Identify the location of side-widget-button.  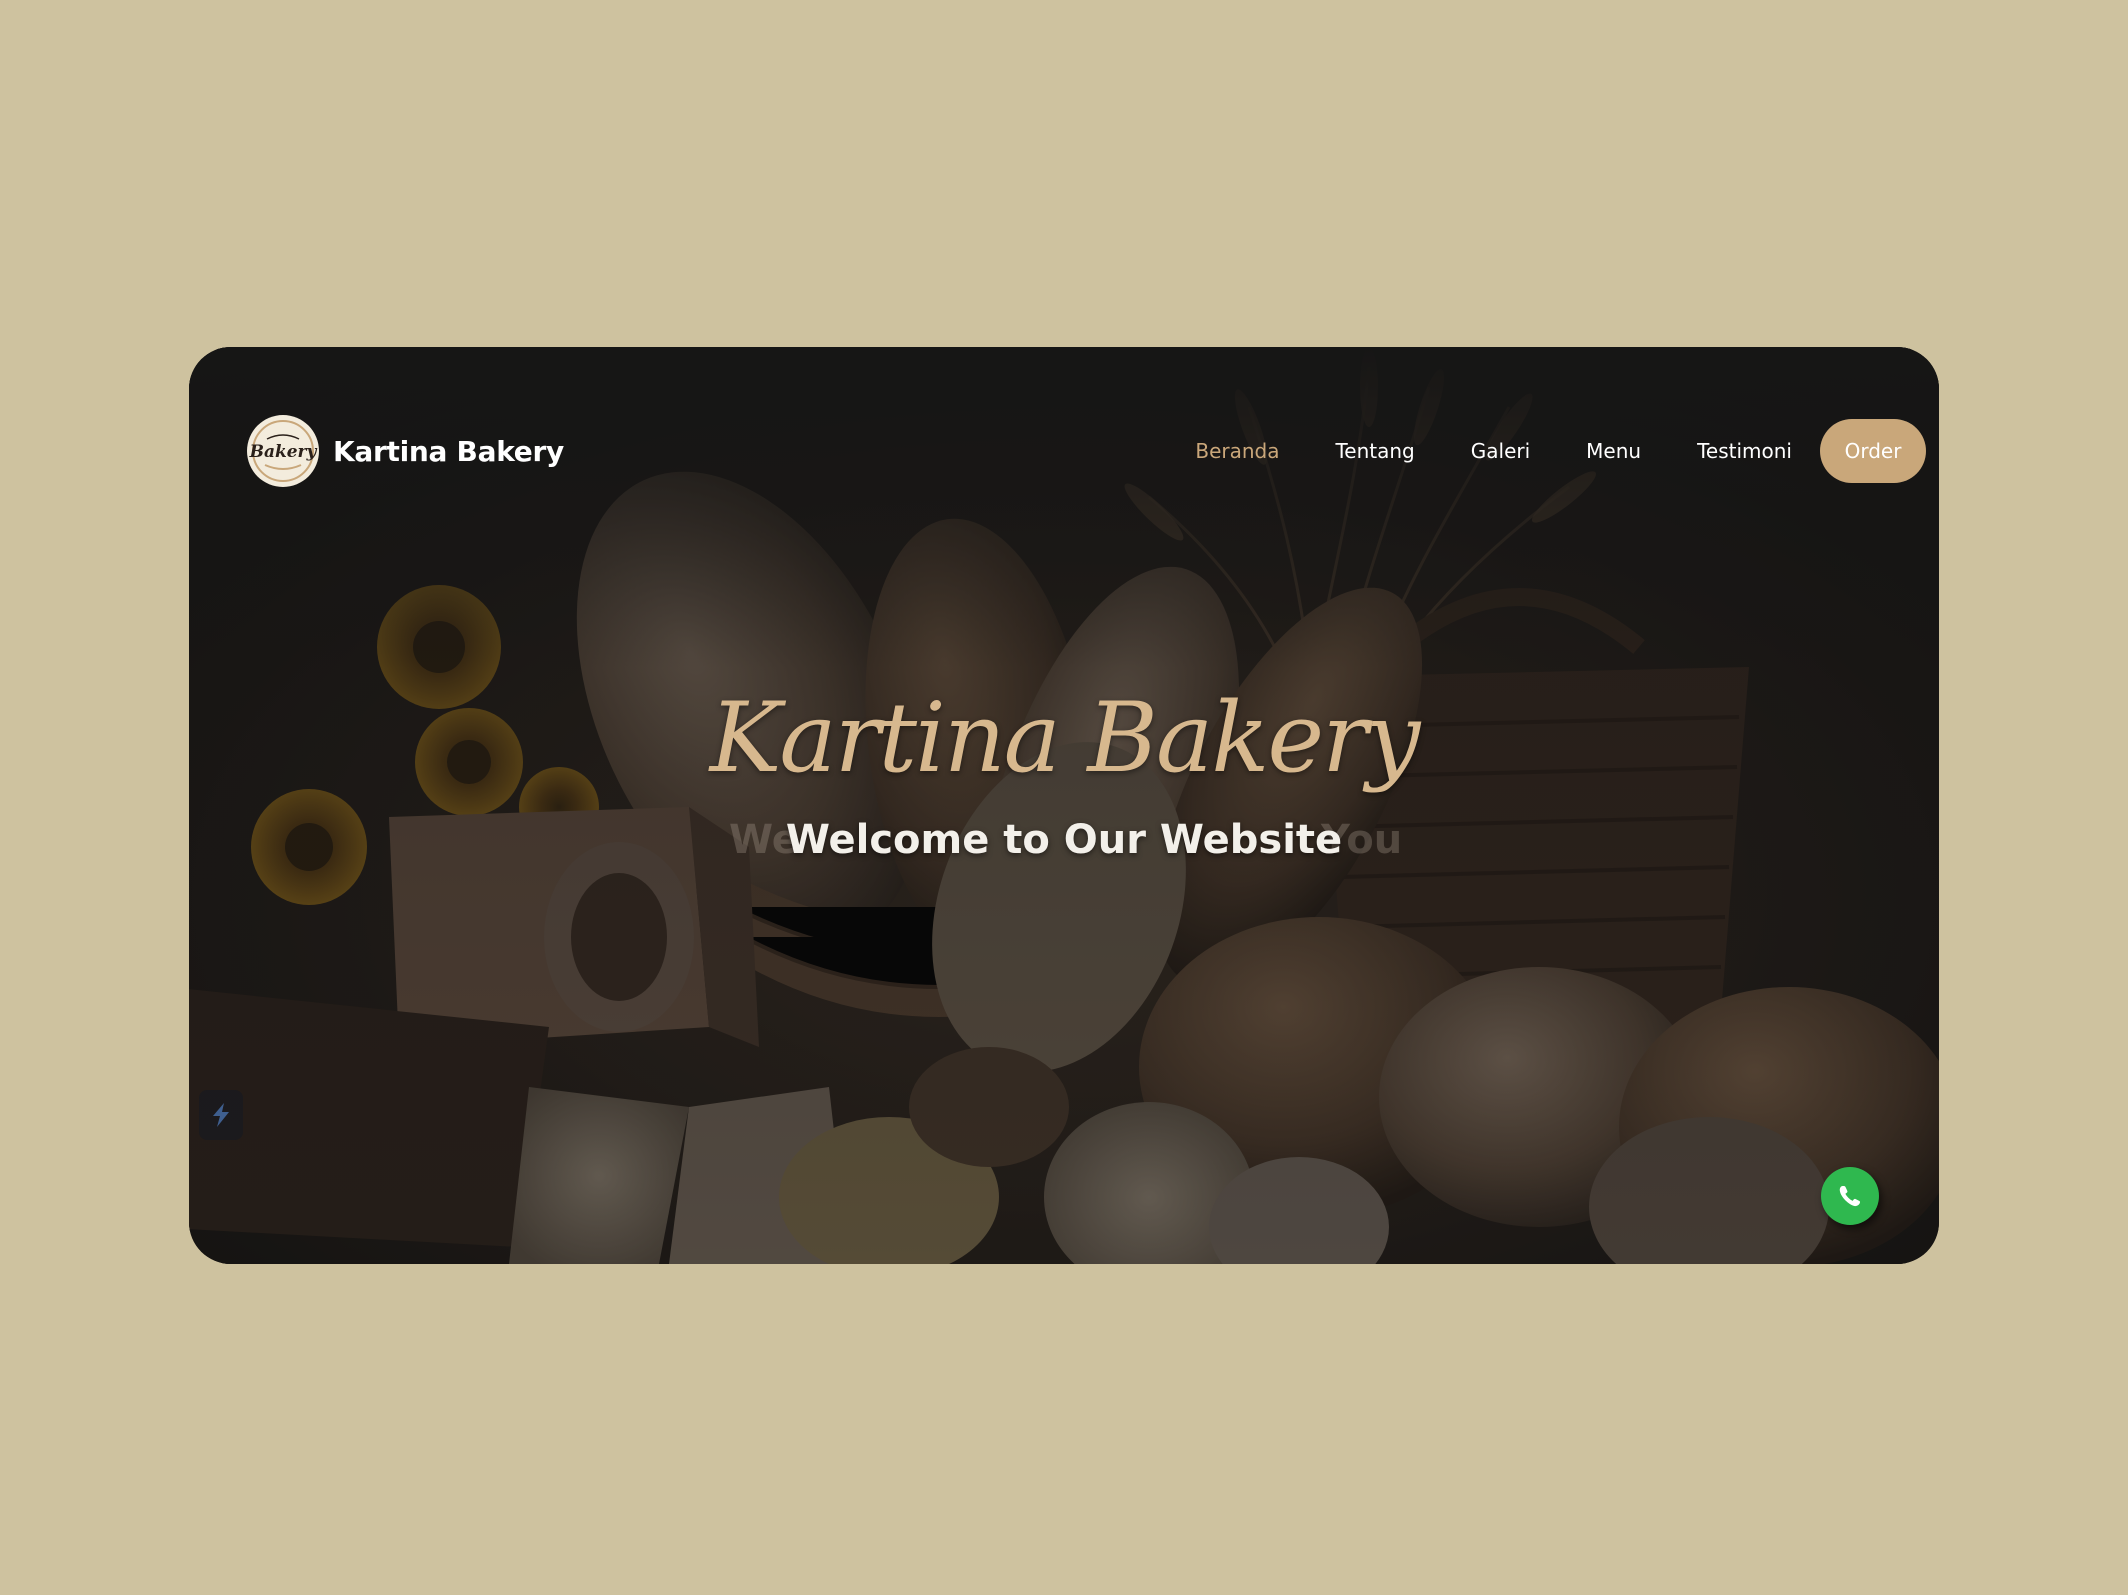
(221, 1115).